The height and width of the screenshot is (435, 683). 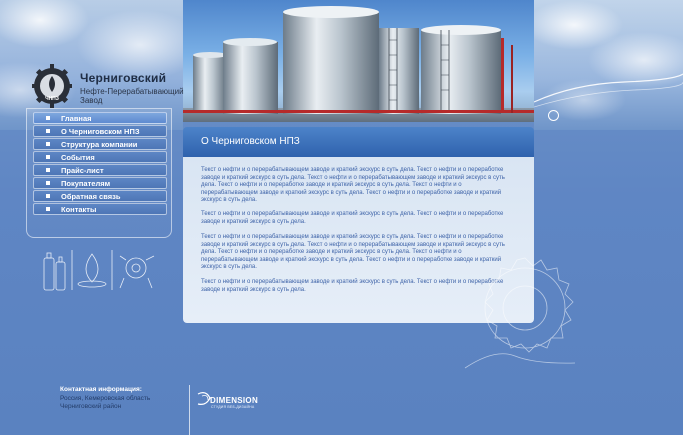 What do you see at coordinates (250, 141) in the screenshot?
I see `page-title: О Черниговском НПЗ` at bounding box center [250, 141].